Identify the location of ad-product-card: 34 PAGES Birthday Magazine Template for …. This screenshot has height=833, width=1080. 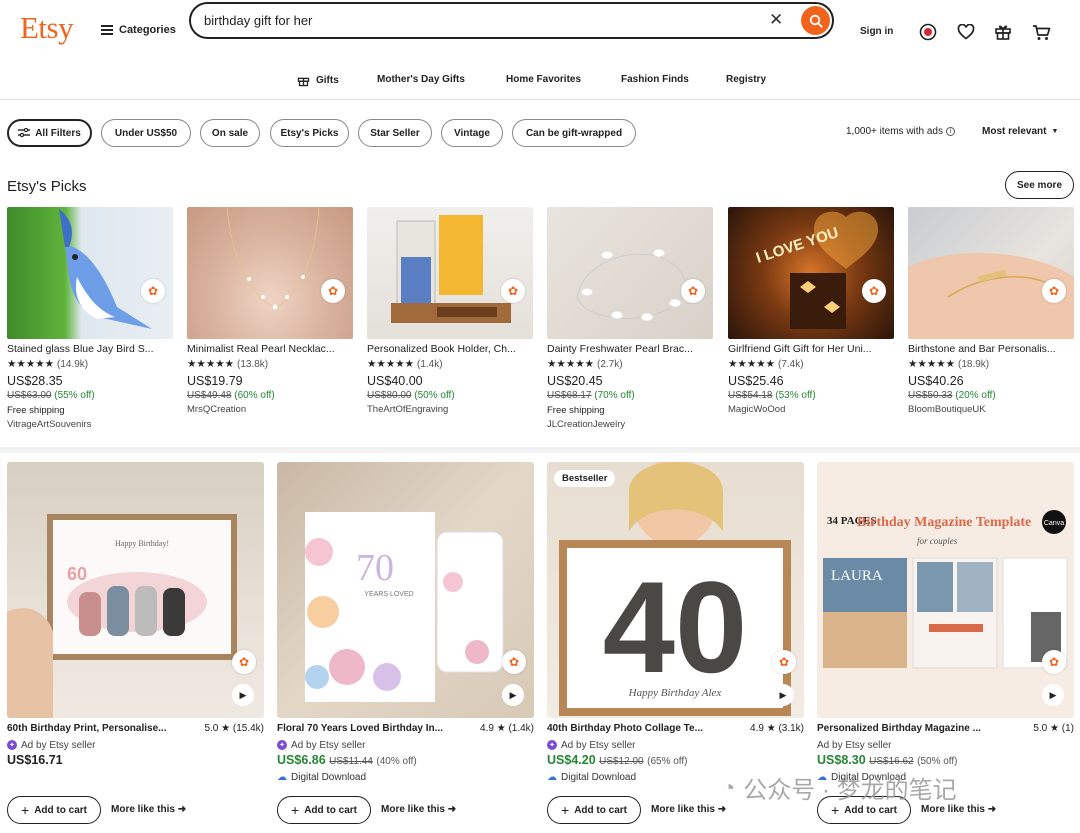
(945, 623).